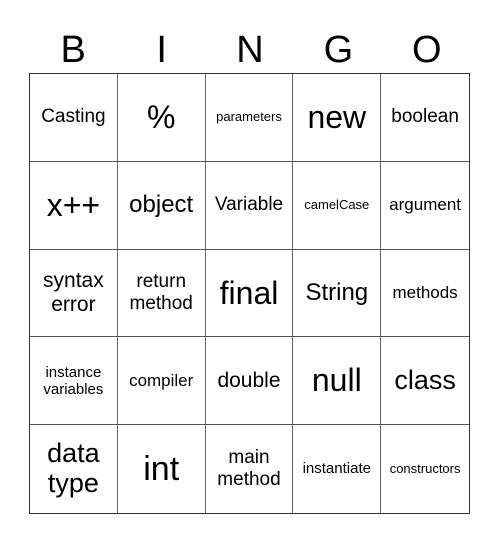 The height and width of the screenshot is (544, 500). I want to click on bingo-cell: data type, so click(74, 469).